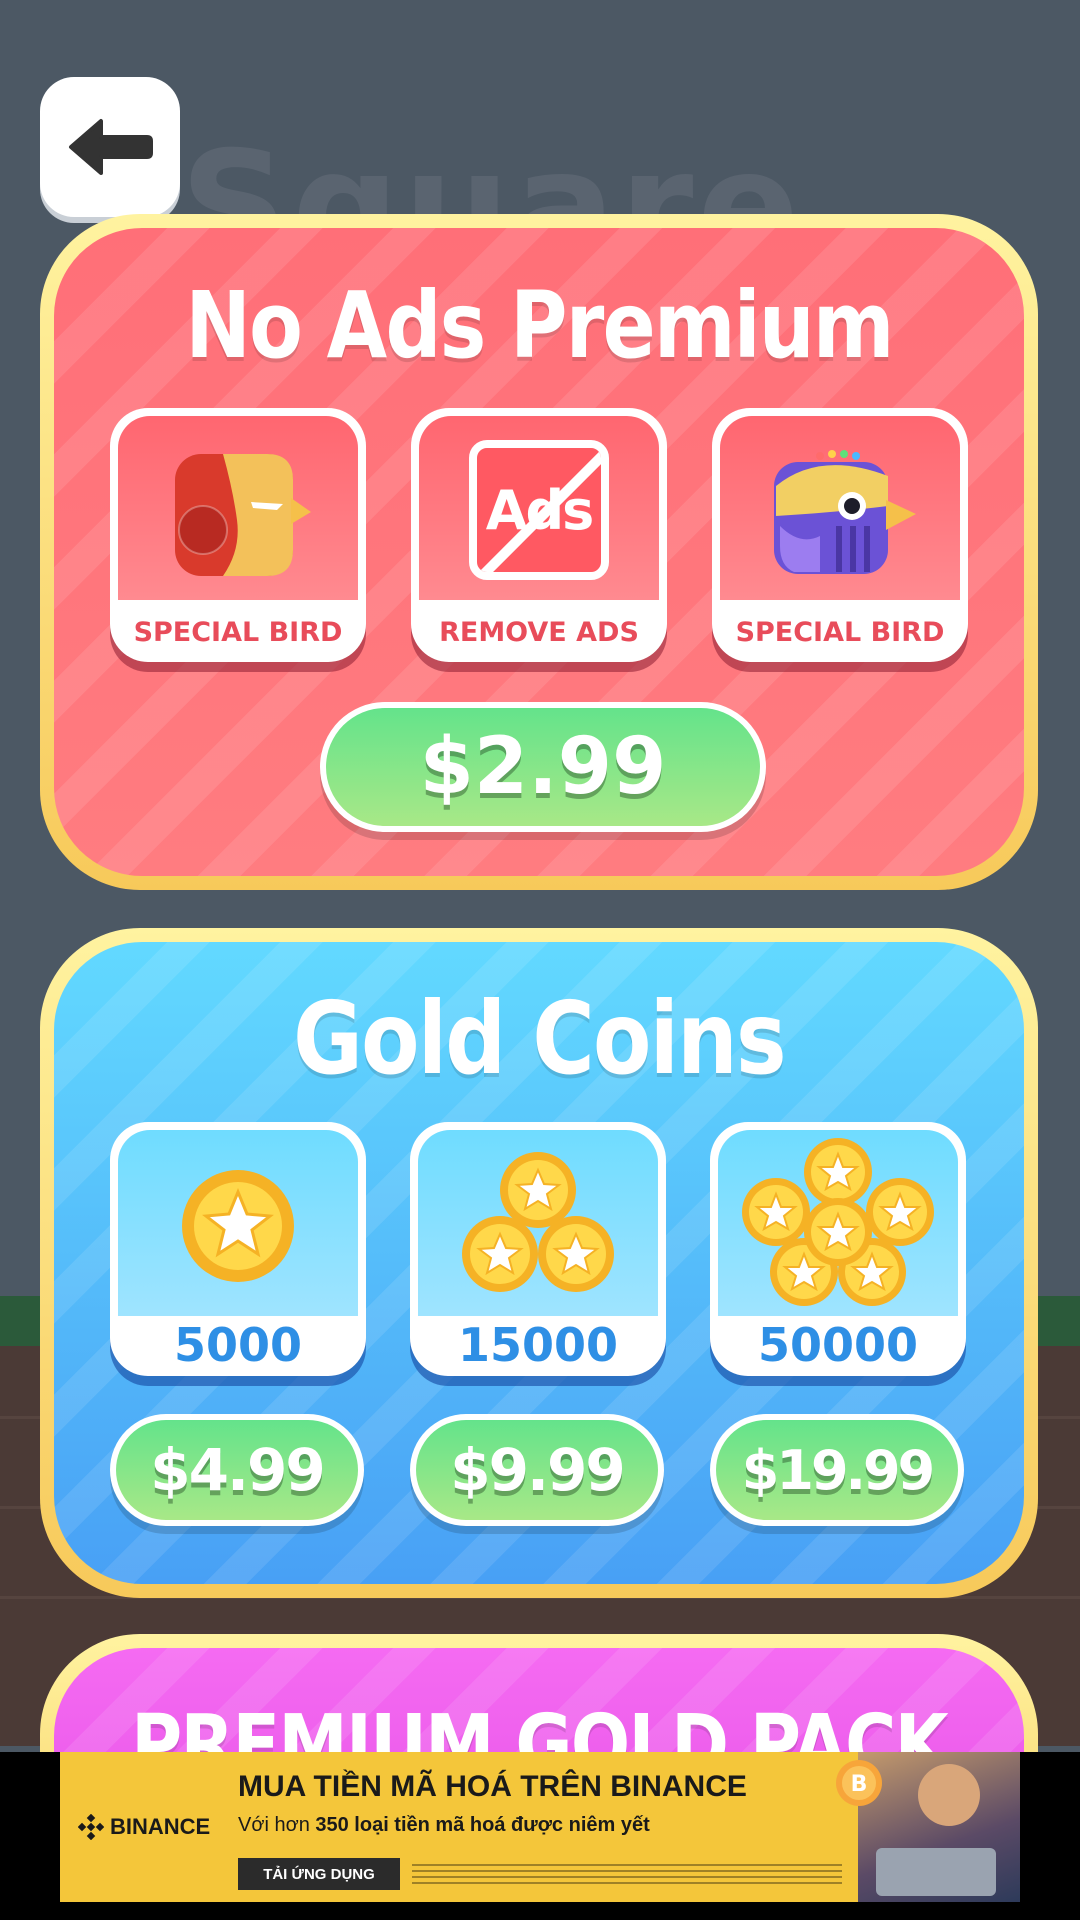 This screenshot has height=1920, width=1080. What do you see at coordinates (845, 512) in the screenshot?
I see `purple-bird-icon` at bounding box center [845, 512].